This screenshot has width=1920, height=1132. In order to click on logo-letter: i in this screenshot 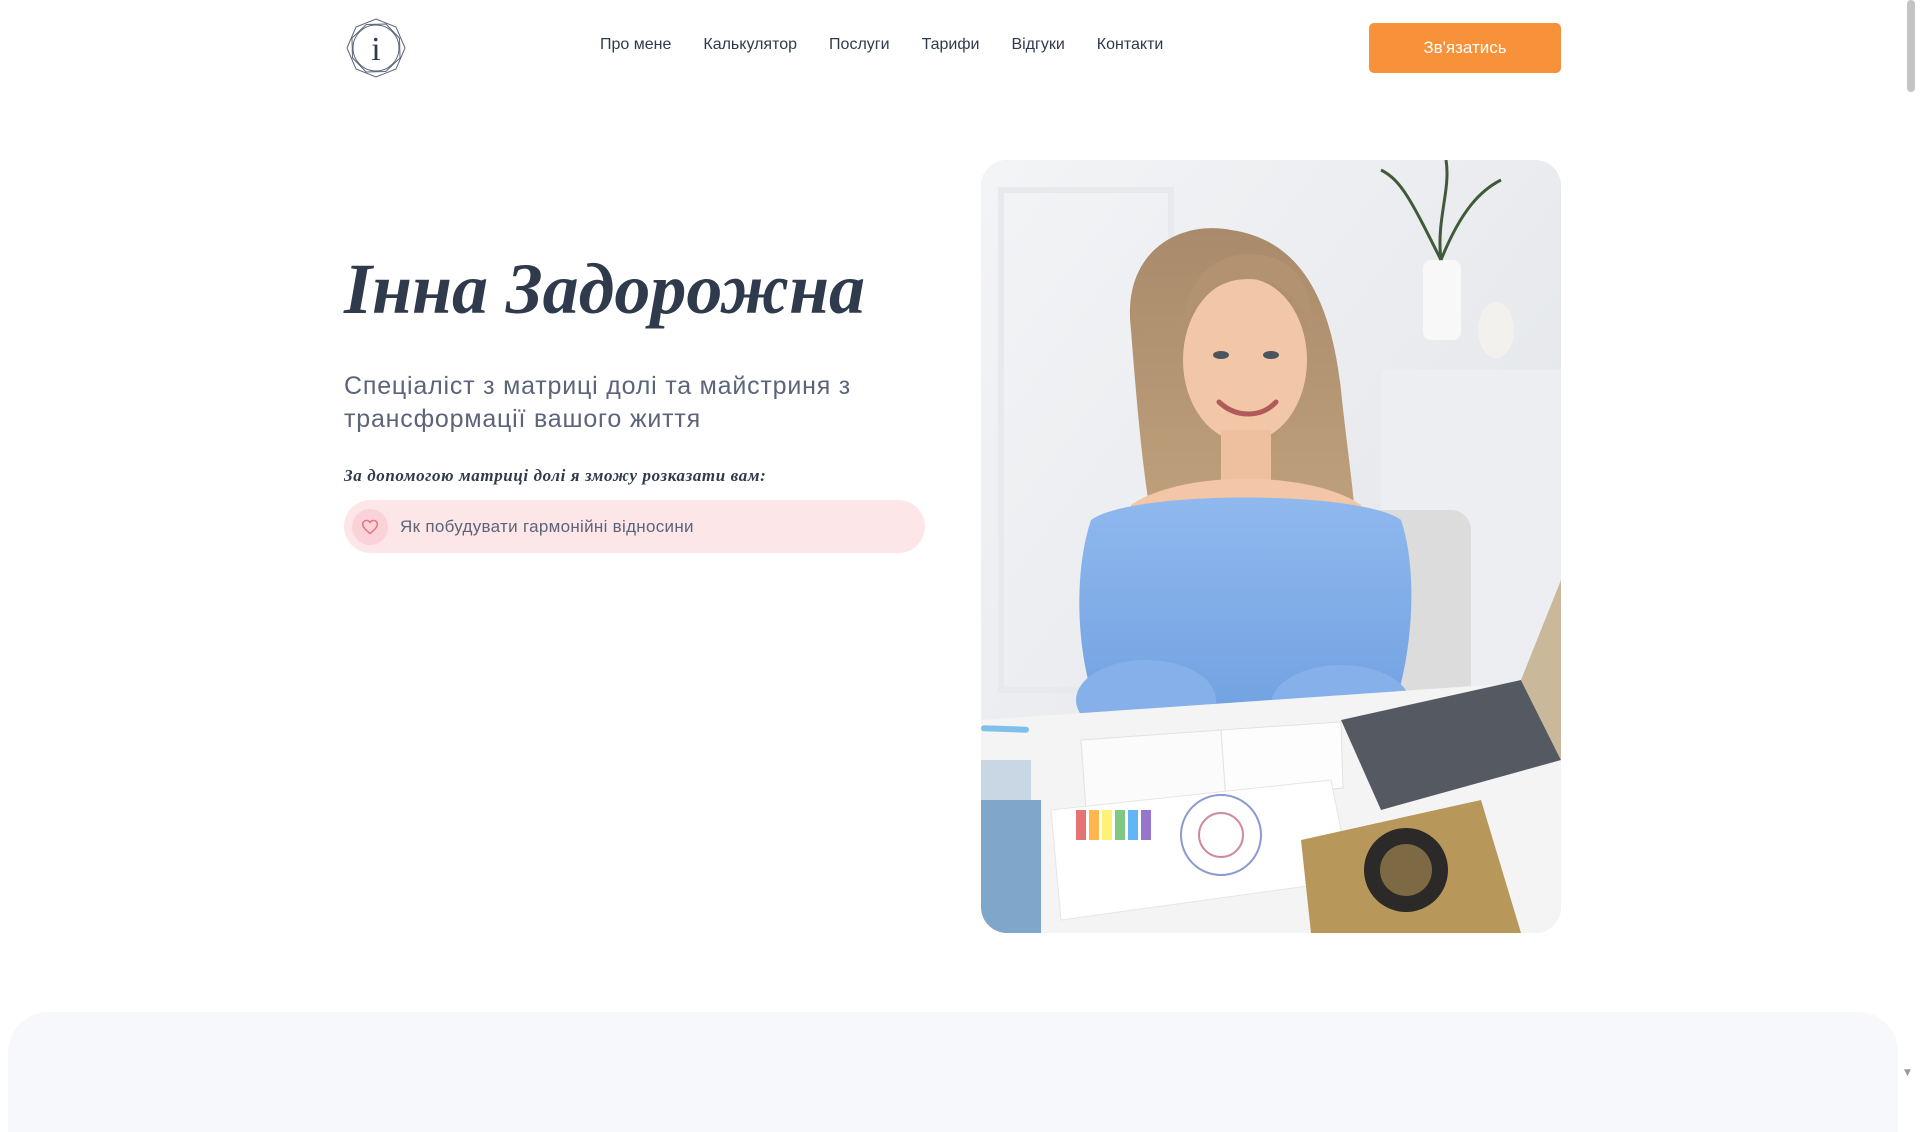, I will do `click(375, 49)`.